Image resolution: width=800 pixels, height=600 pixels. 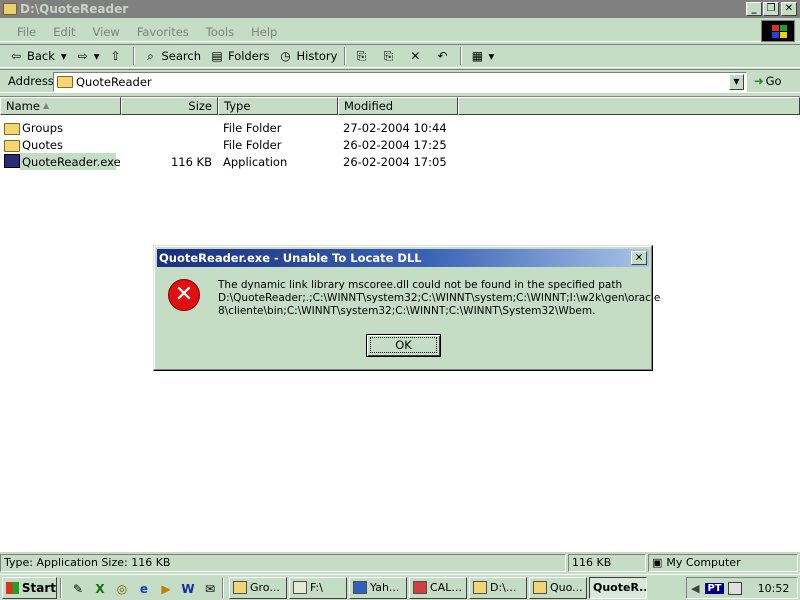 I want to click on start-button: Start, so click(x=29, y=587).